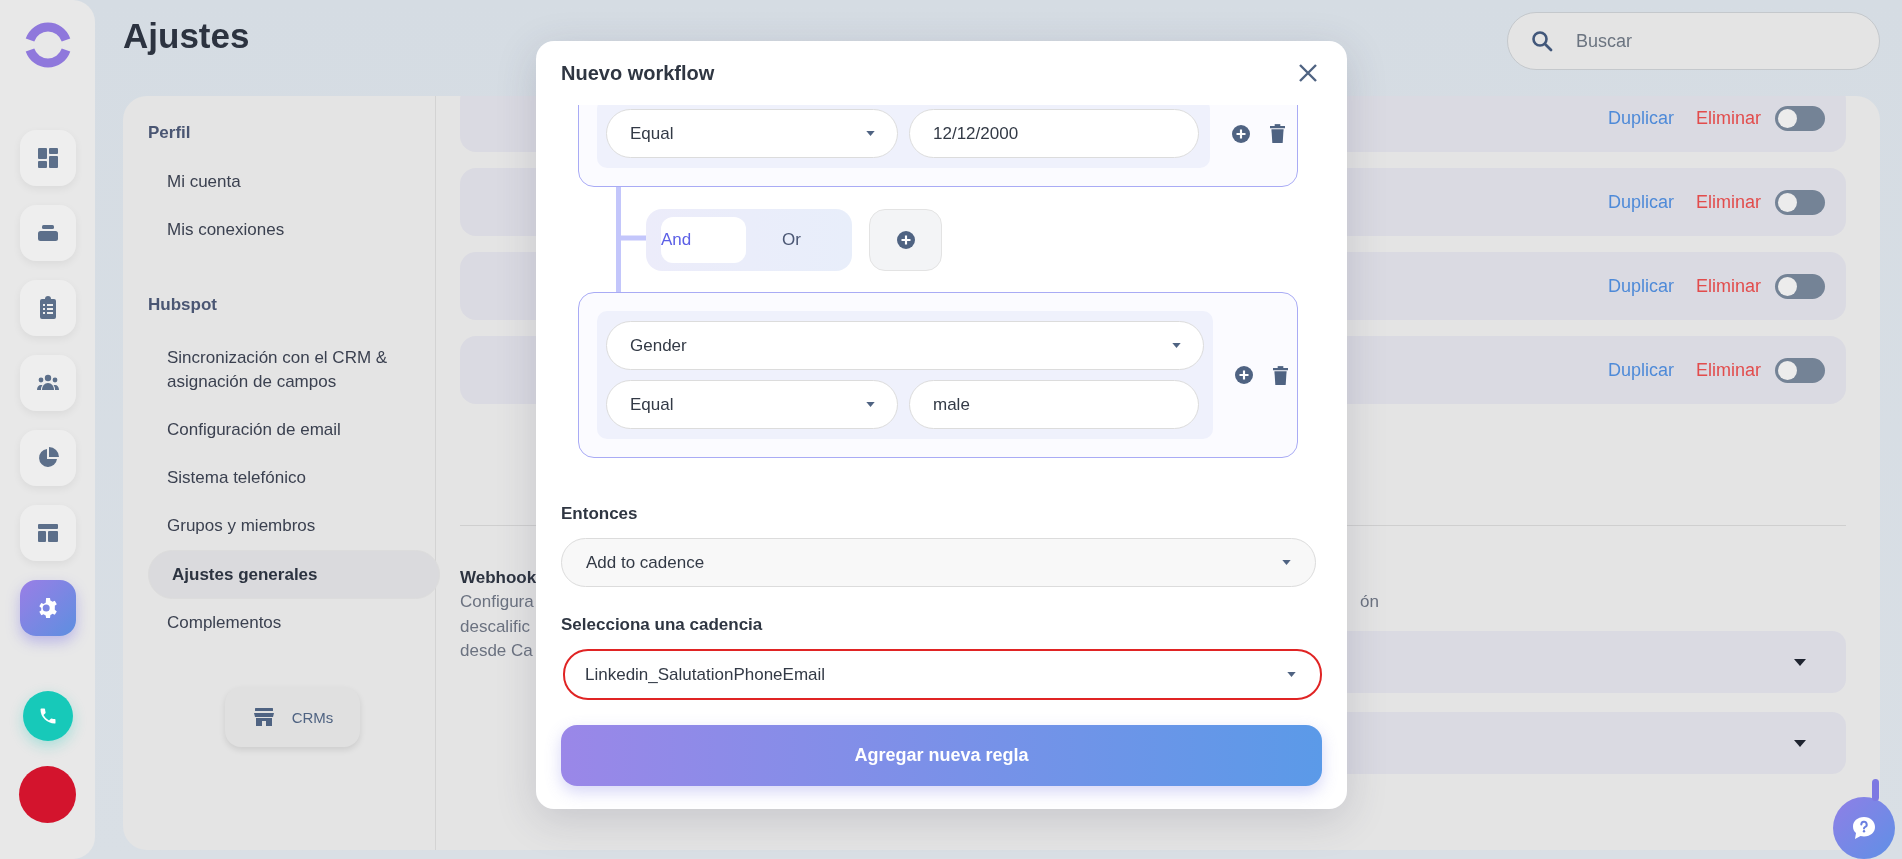 The height and width of the screenshot is (859, 1902). I want to click on description-text: desde Ca, so click(496, 651).